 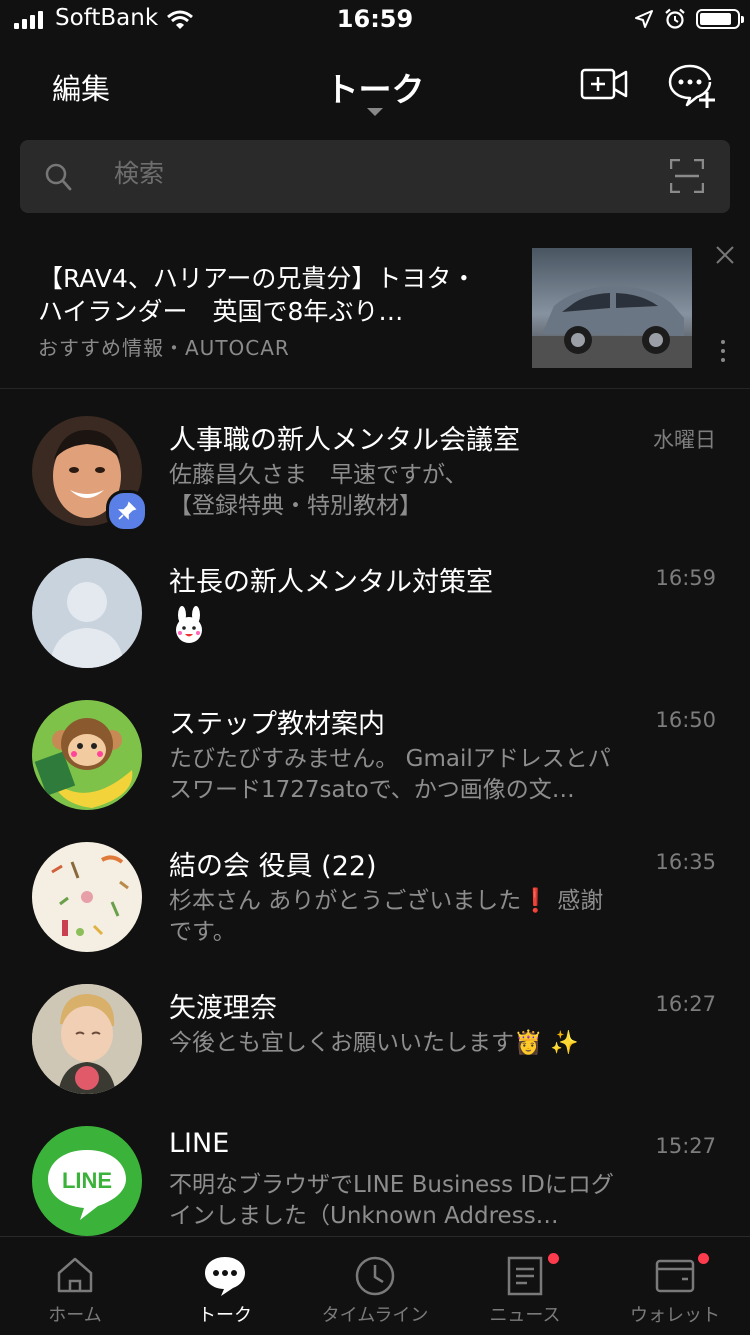 I want to click on home-icon, so click(x=75, y=1275).